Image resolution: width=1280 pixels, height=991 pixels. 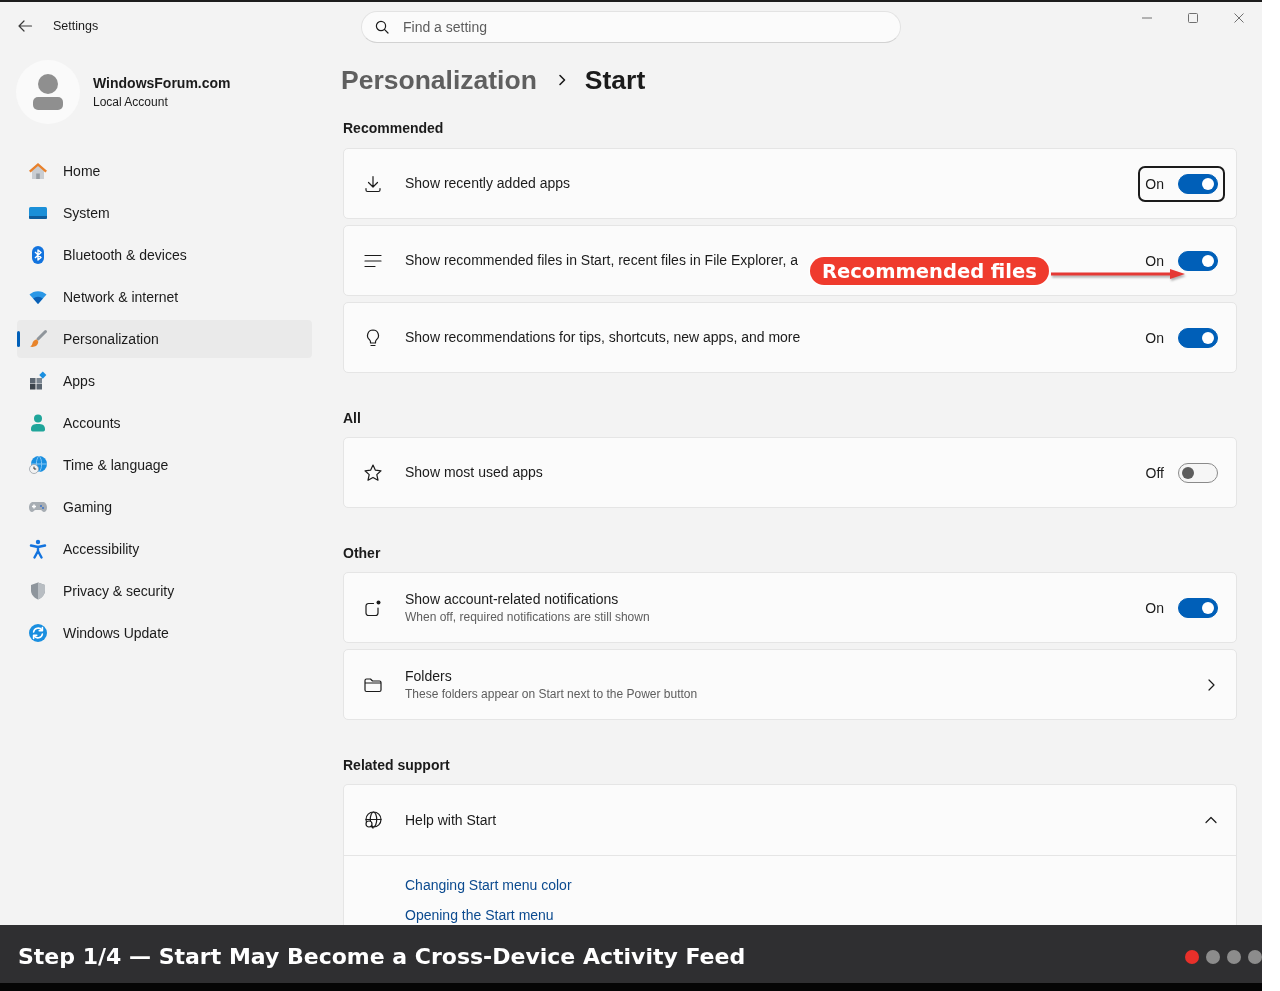 What do you see at coordinates (382, 956) in the screenshot?
I see `caption-text: Step 1/4 — Start May Become a Cross-Device Activity Feed` at bounding box center [382, 956].